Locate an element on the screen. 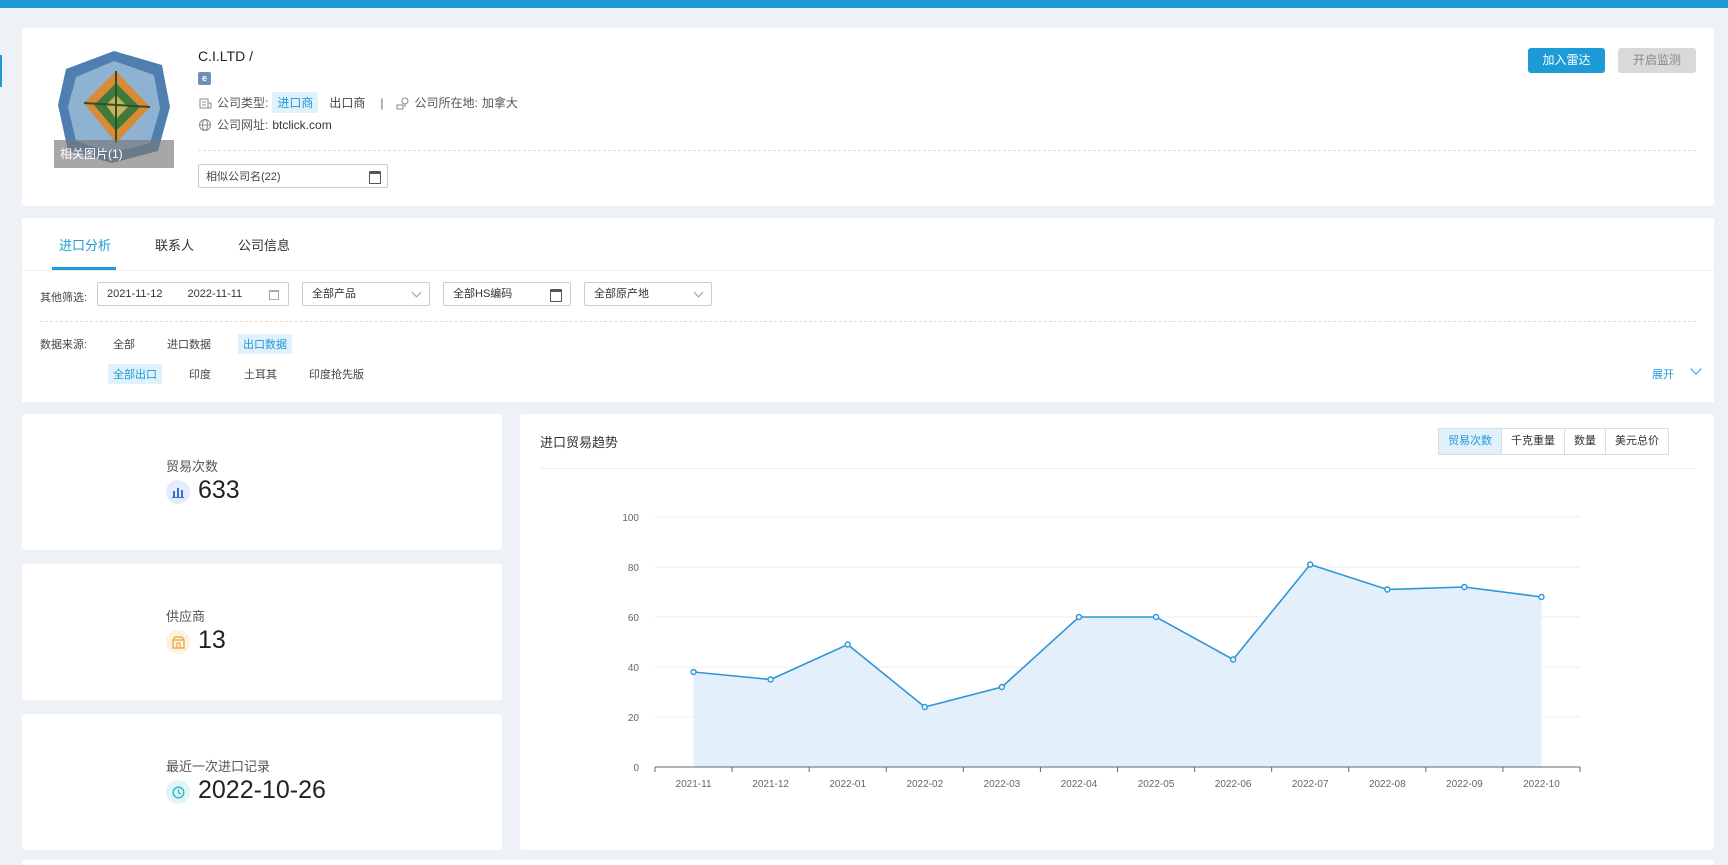 Image resolution: width=1728 pixels, height=865 pixels. bar-chart-icon is located at coordinates (178, 492).